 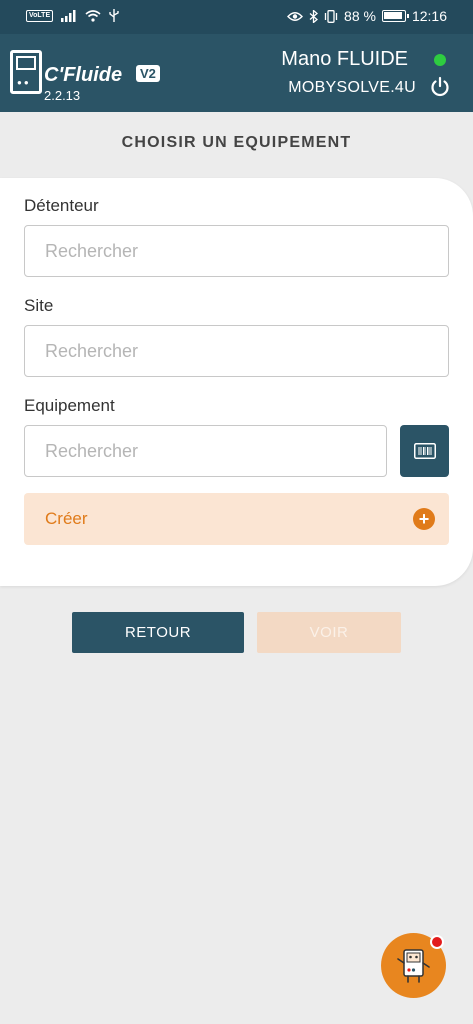 I want to click on status-left: VoLTE, so click(x=72, y=15).